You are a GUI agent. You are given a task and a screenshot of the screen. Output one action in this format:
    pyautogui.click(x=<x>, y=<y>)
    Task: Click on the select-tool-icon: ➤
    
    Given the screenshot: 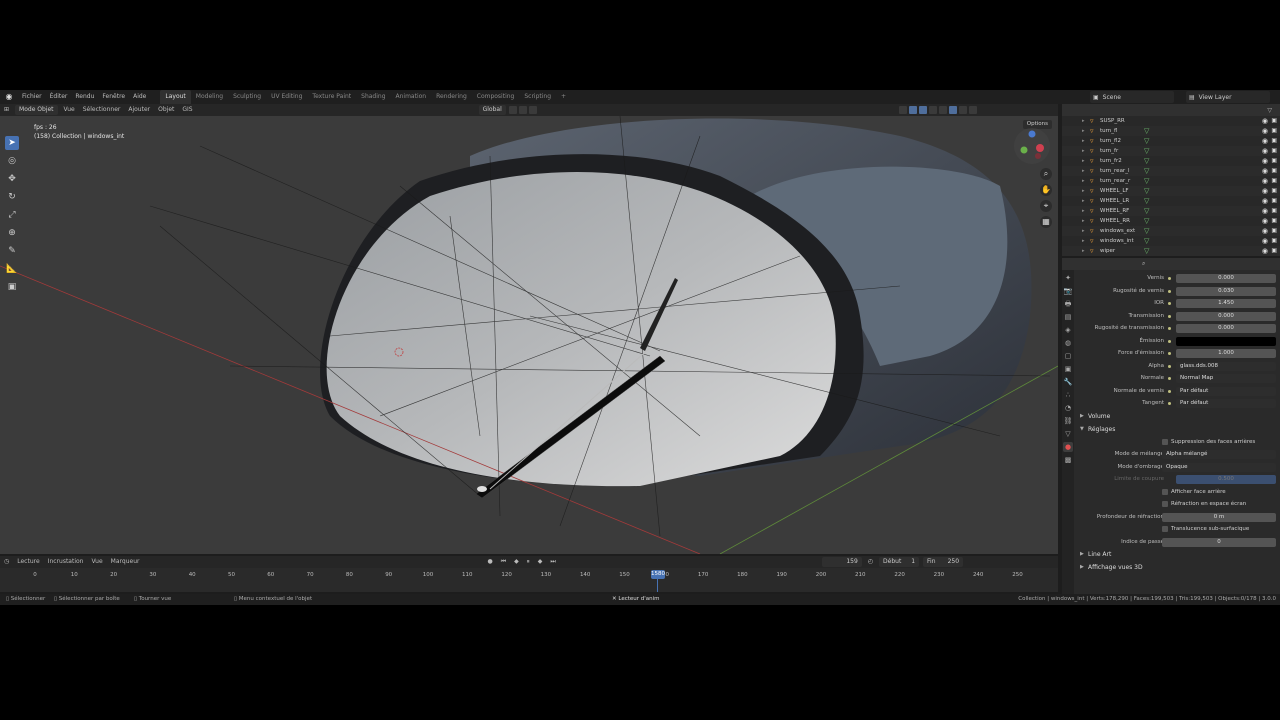 What is the action you would take?
    pyautogui.click(x=12, y=143)
    